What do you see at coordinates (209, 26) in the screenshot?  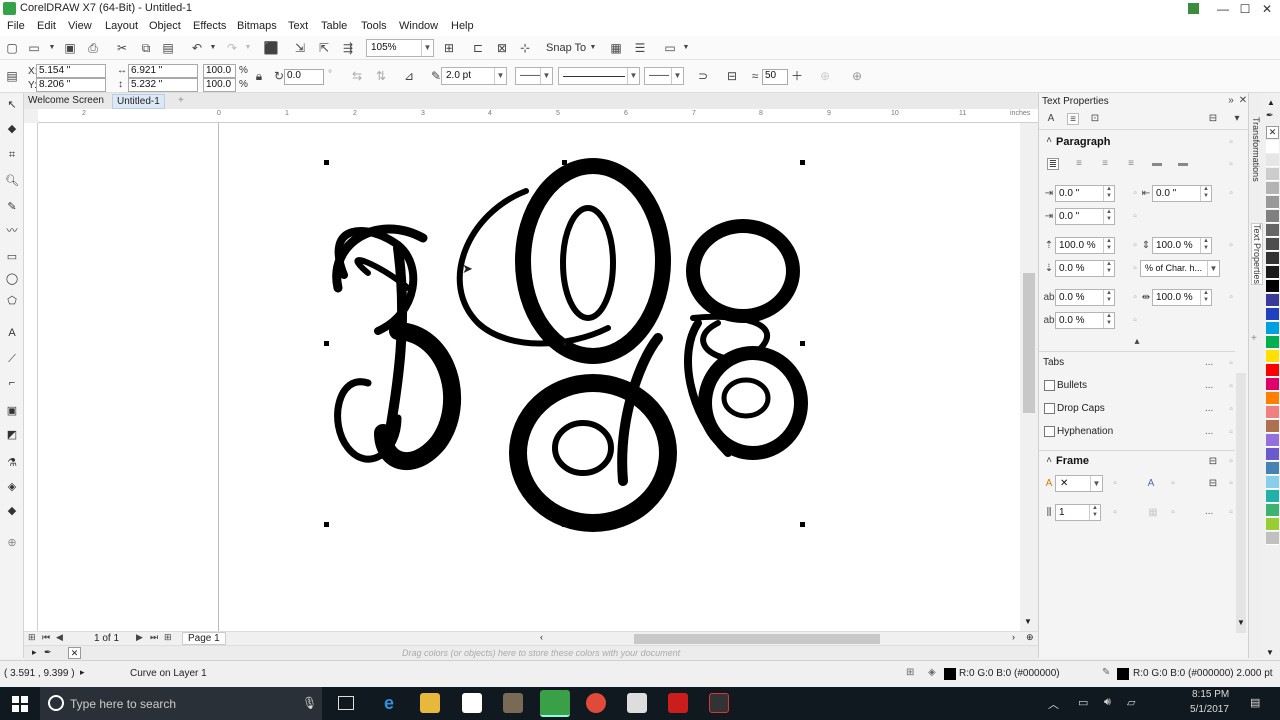 I see `menu-effects: Effects` at bounding box center [209, 26].